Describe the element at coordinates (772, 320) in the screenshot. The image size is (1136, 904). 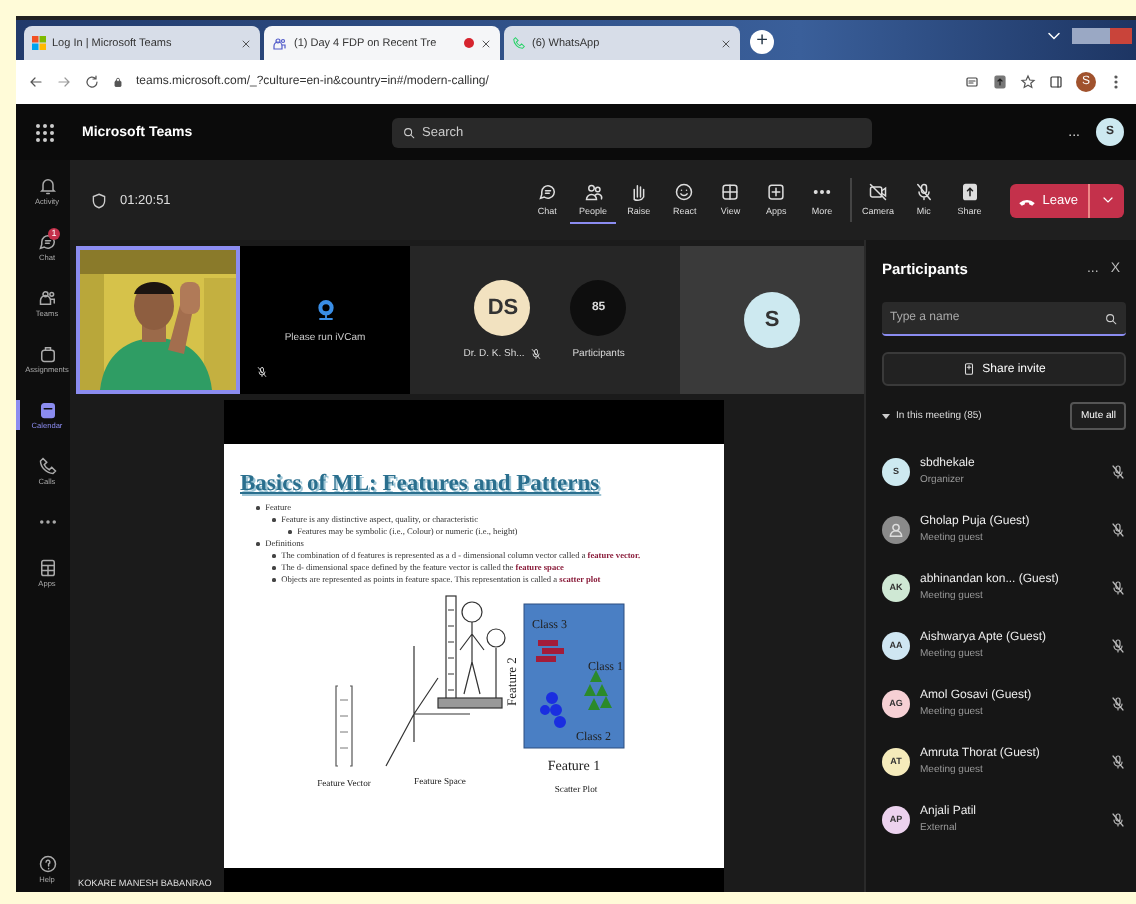
I see `avatar: S` at that location.